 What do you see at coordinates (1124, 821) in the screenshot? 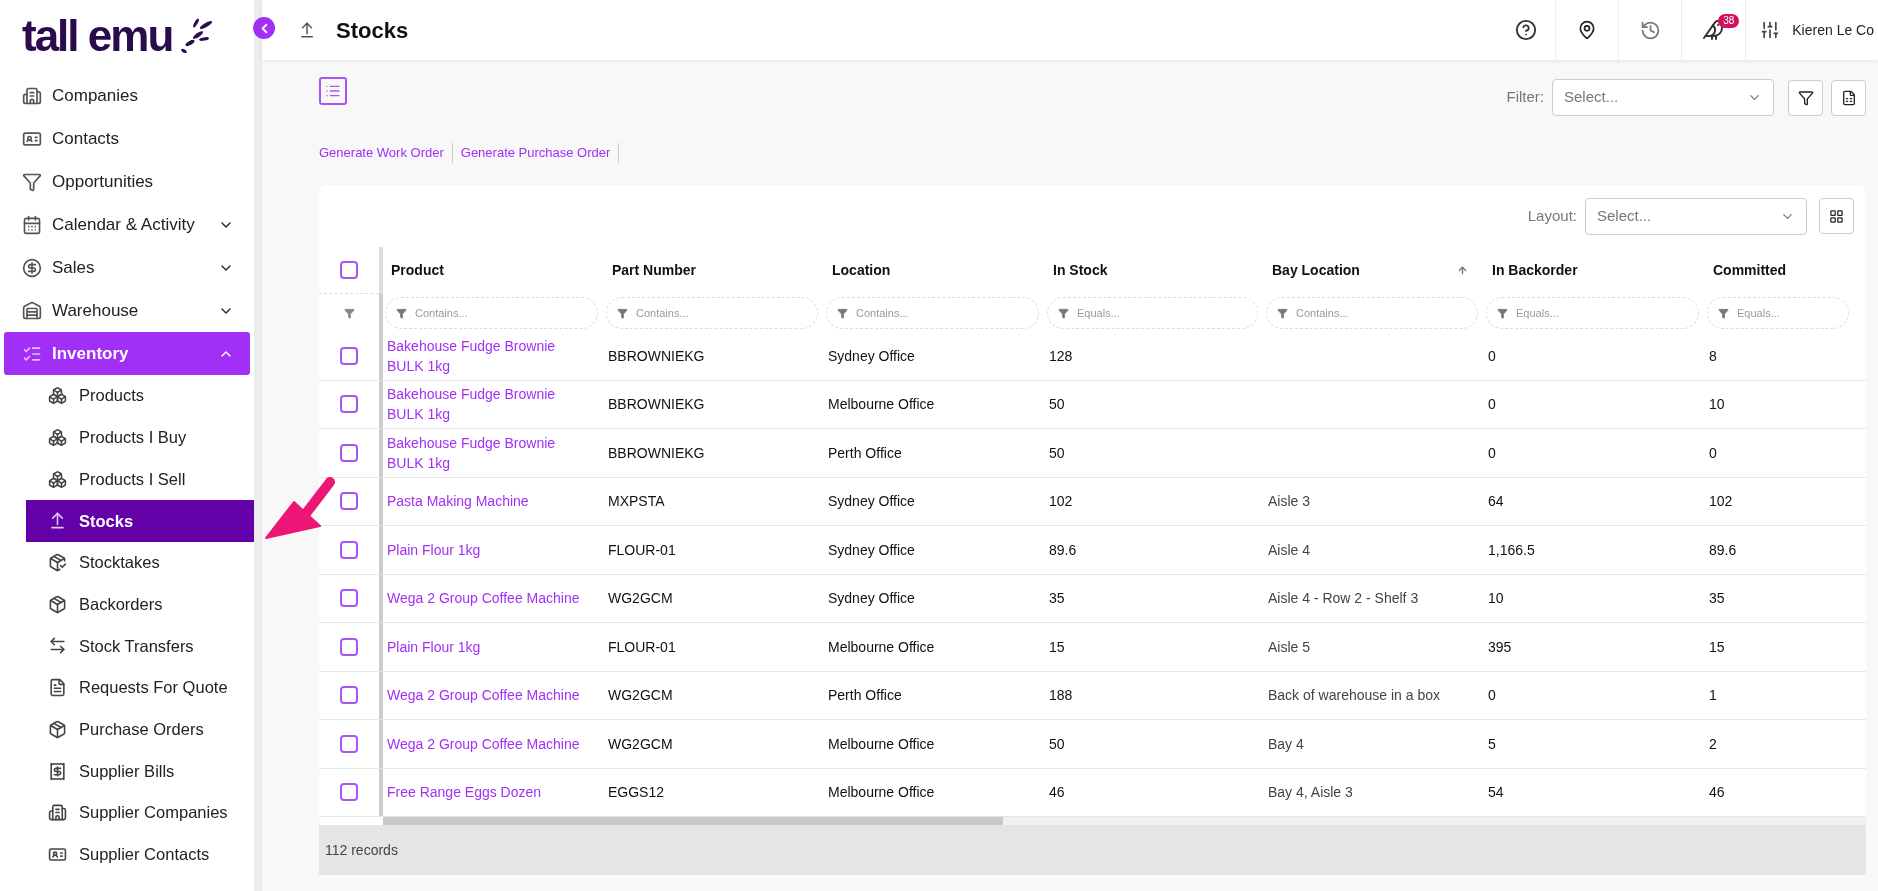
I see `horizontal-scrollbar` at bounding box center [1124, 821].